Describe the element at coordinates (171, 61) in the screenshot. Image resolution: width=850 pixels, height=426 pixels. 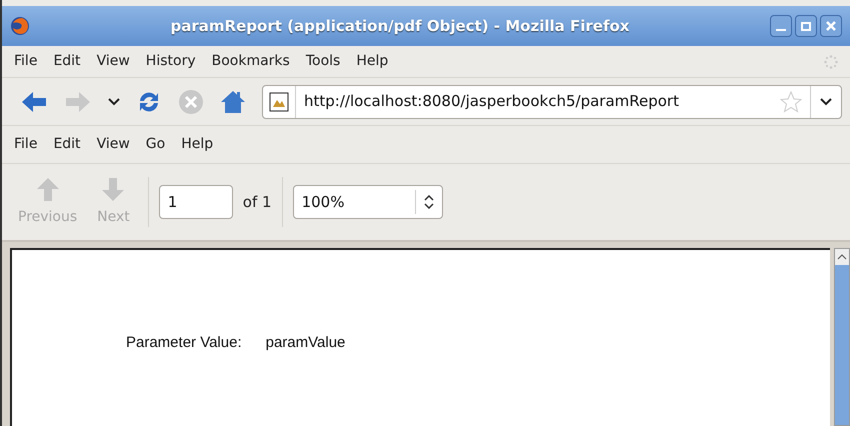
I see `menu-item: History` at that location.